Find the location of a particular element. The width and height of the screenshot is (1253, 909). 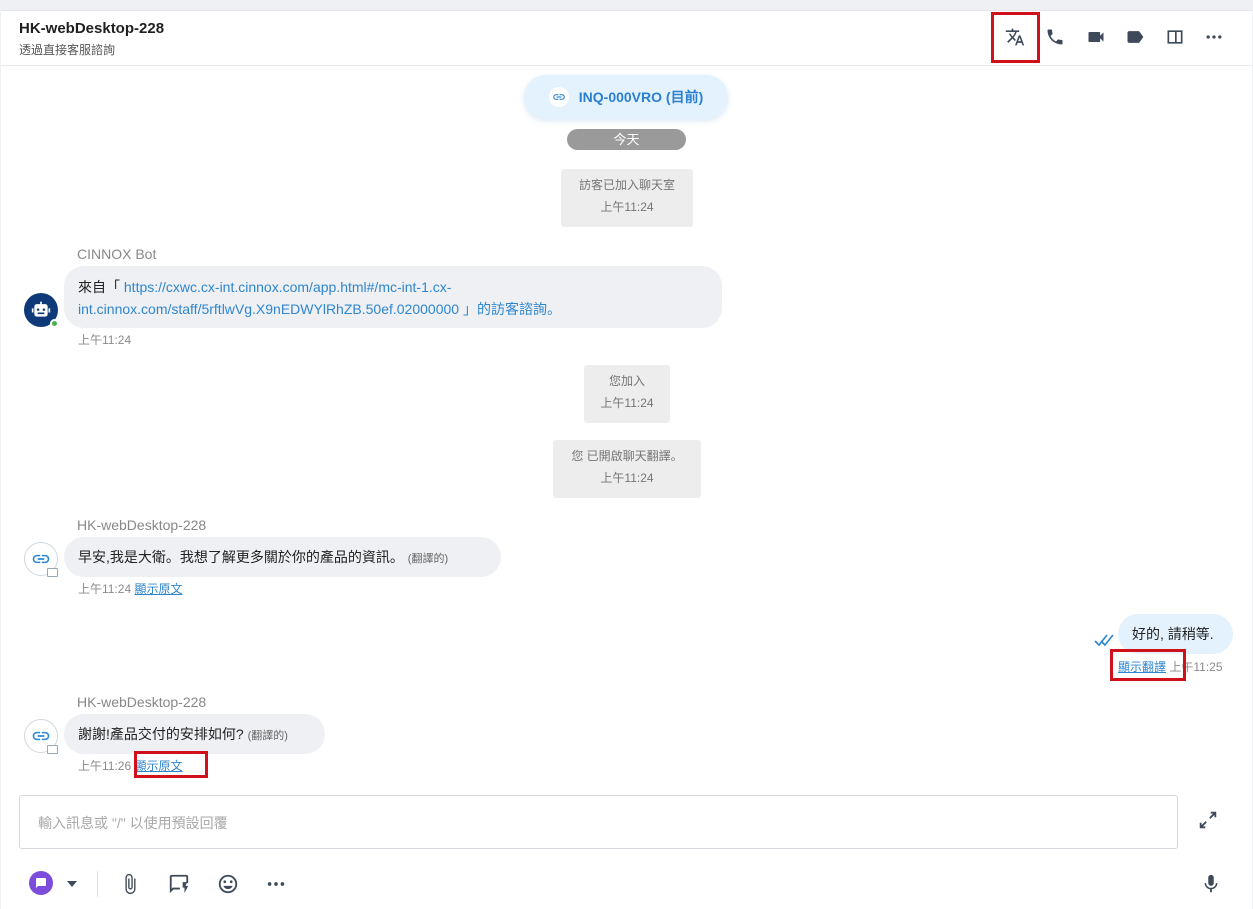

video-call-button is located at coordinates (1096, 37).